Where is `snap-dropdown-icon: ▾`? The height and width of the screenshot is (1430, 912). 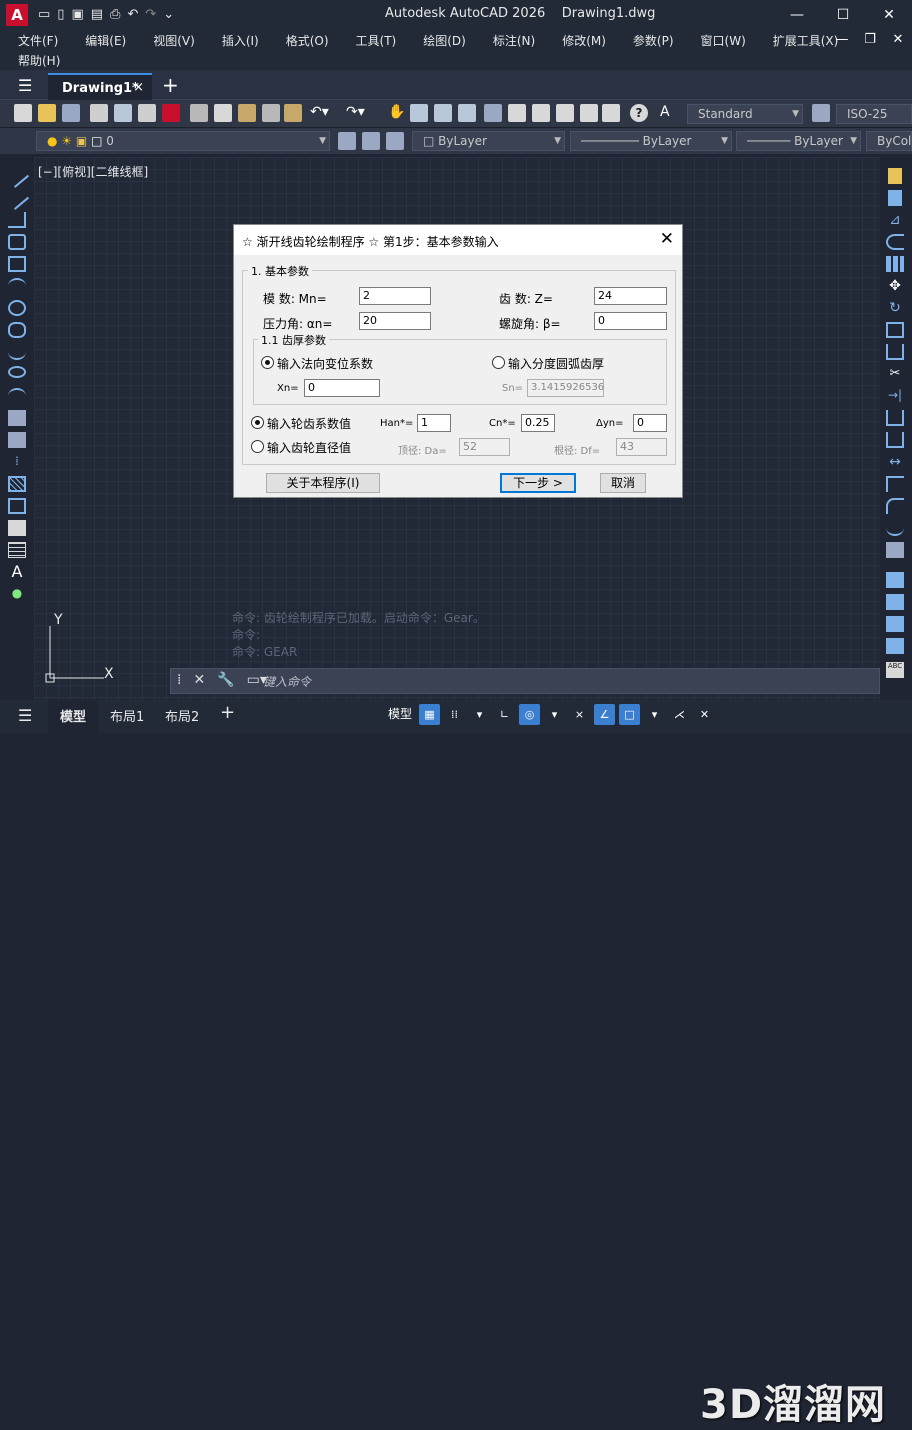
snap-dropdown-icon: ▾ is located at coordinates (479, 714).